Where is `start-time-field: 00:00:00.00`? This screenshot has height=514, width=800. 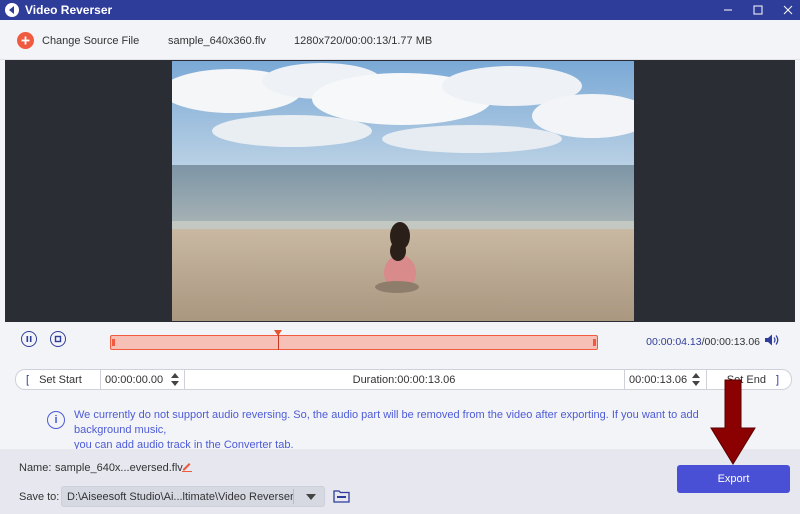 start-time-field: 00:00:00.00 is located at coordinates (134, 379).